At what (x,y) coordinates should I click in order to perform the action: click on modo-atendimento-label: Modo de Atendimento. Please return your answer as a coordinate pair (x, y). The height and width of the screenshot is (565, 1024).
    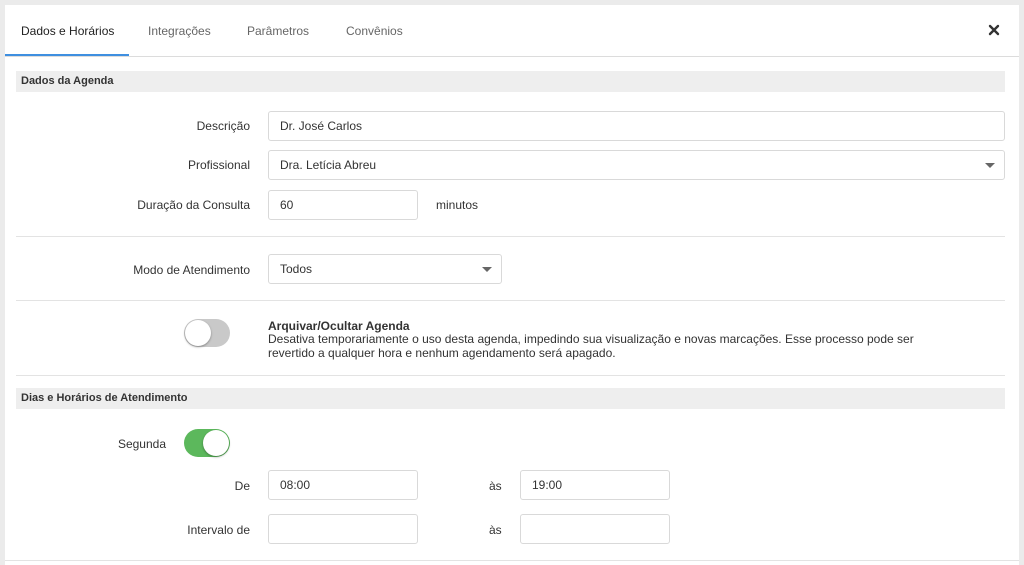
    Looking at the image, I should click on (191, 270).